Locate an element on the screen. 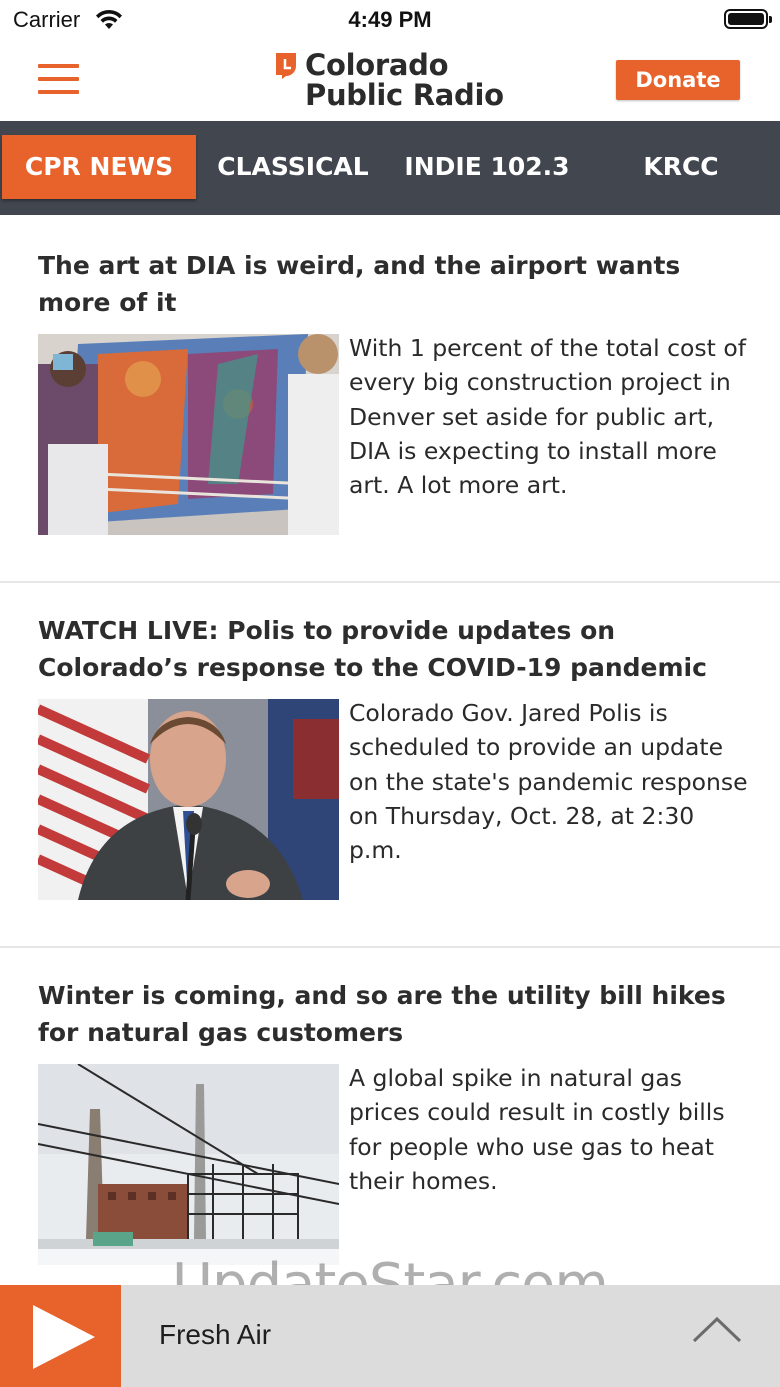 The image size is (780, 1387). audio-player-bar: Fresh Air is located at coordinates (390, 1336).